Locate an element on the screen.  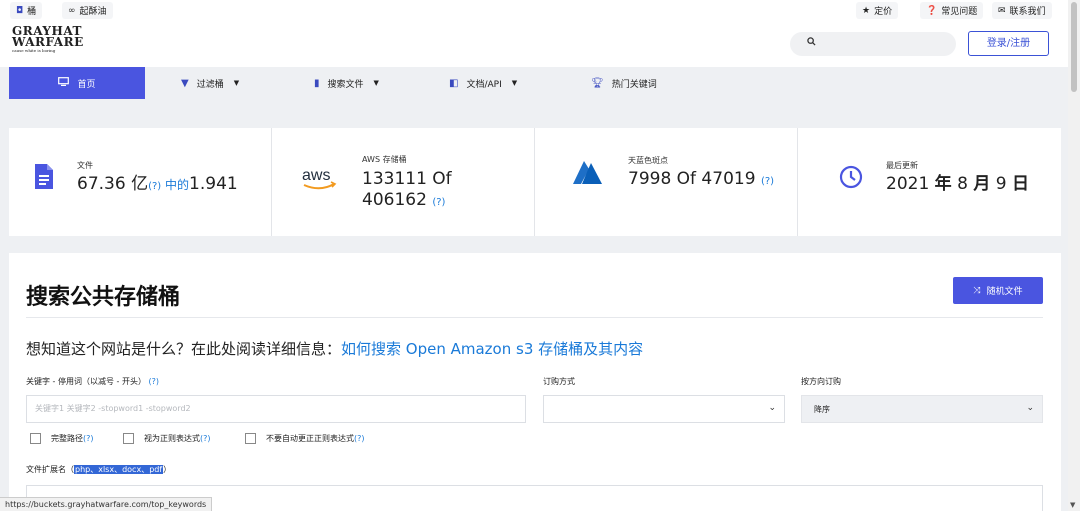
divider is located at coordinates (534, 317).